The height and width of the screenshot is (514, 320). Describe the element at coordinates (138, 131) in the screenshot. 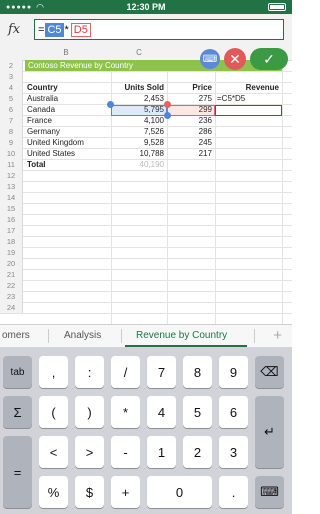

I see `table-cell: 7,526` at that location.